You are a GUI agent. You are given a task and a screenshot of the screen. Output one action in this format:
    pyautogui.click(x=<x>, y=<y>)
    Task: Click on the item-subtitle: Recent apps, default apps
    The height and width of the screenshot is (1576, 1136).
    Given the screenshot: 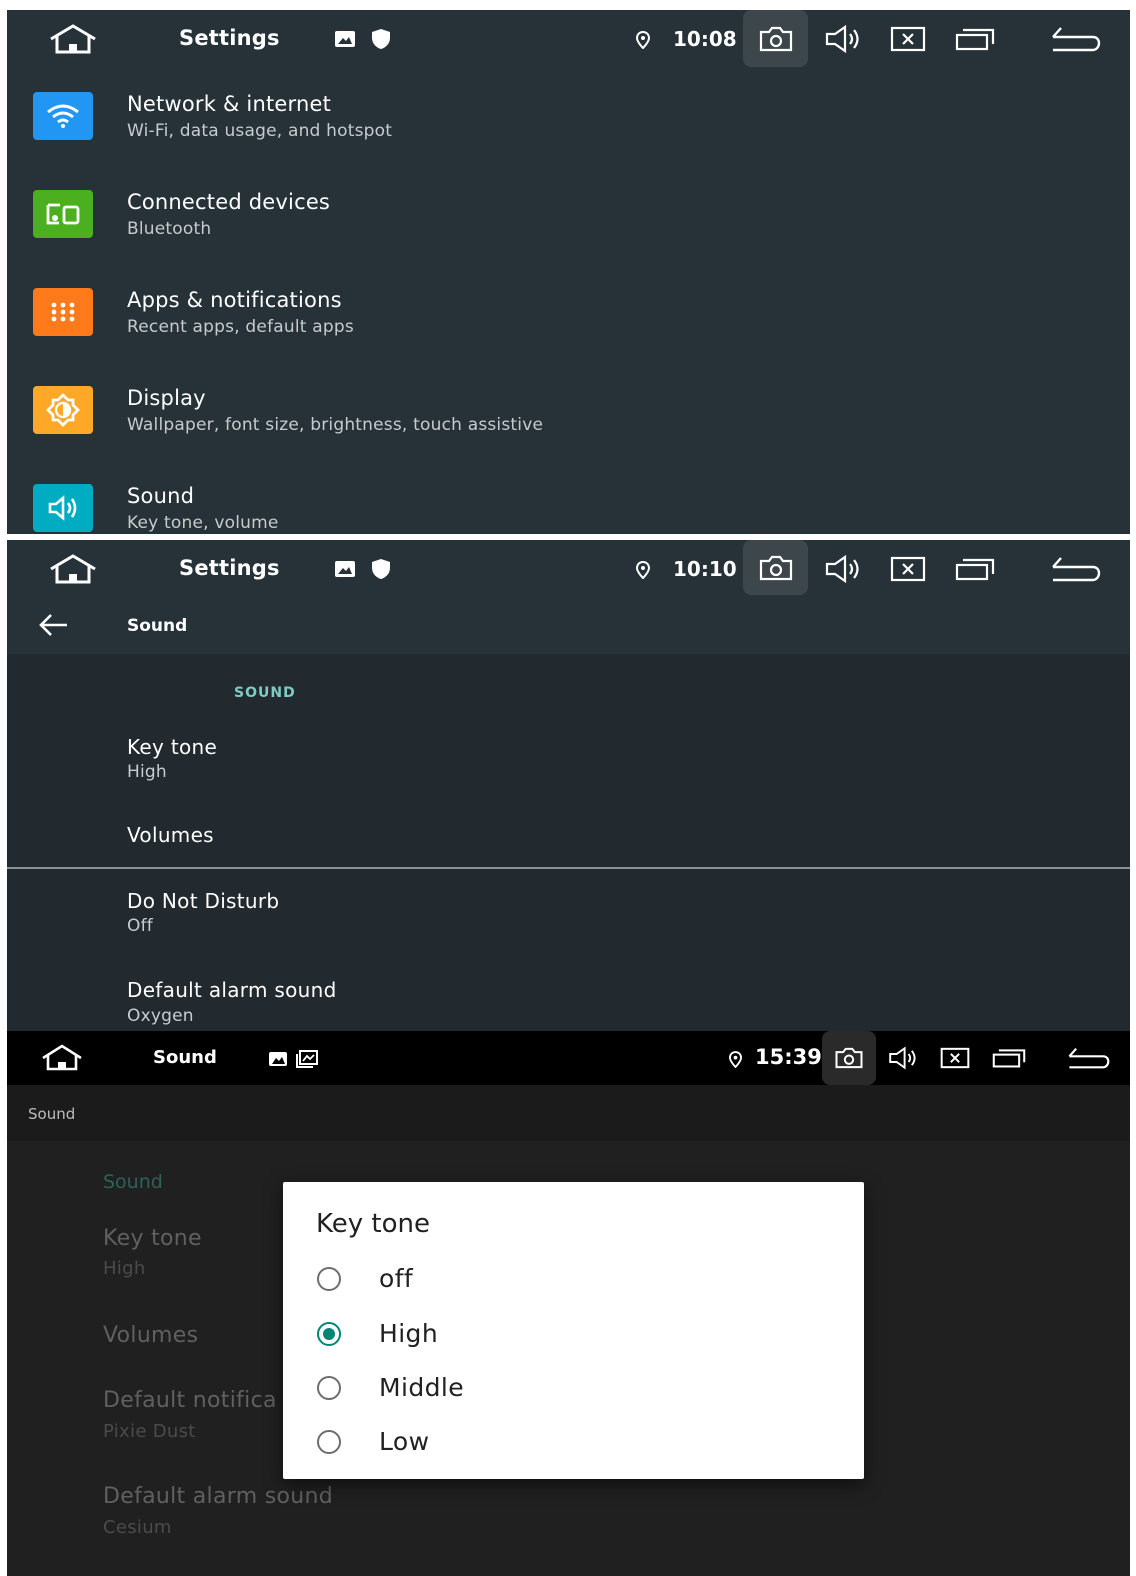 What is the action you would take?
    pyautogui.click(x=240, y=327)
    